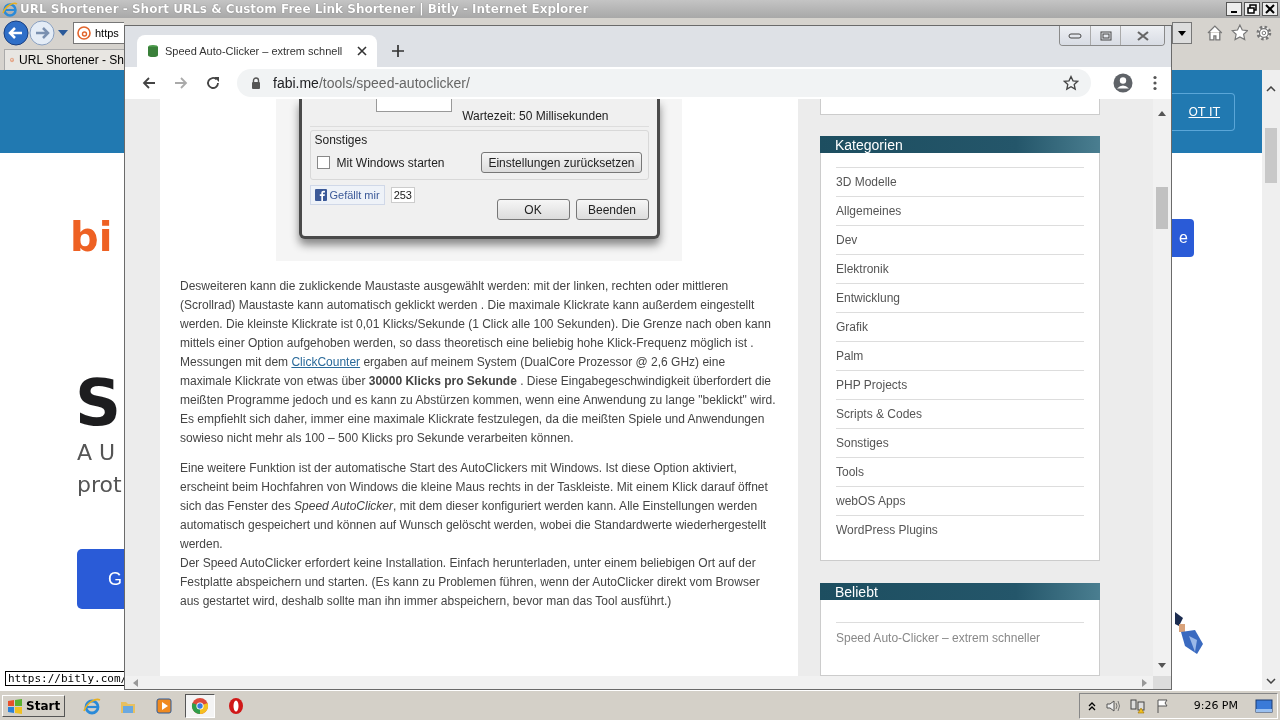  I want to click on category-link: PHP Projects, so click(960, 385).